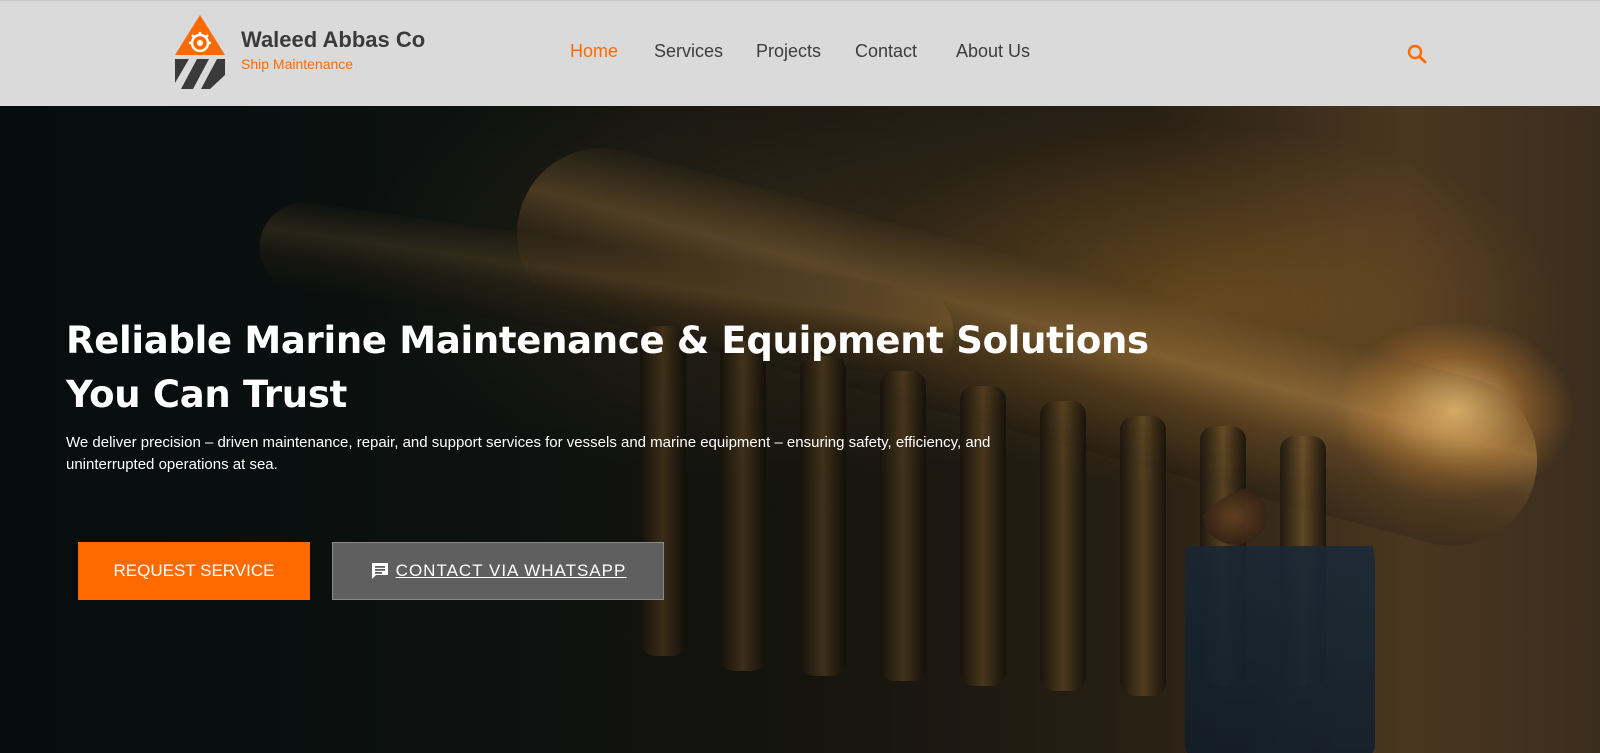 The height and width of the screenshot is (753, 1600). What do you see at coordinates (594, 51) in the screenshot?
I see `nav-home: Home` at bounding box center [594, 51].